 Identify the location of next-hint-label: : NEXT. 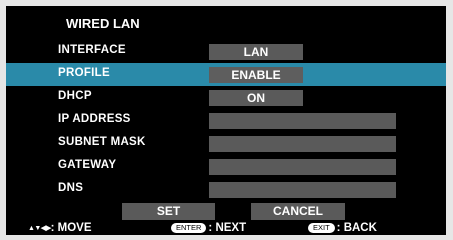
(227, 228).